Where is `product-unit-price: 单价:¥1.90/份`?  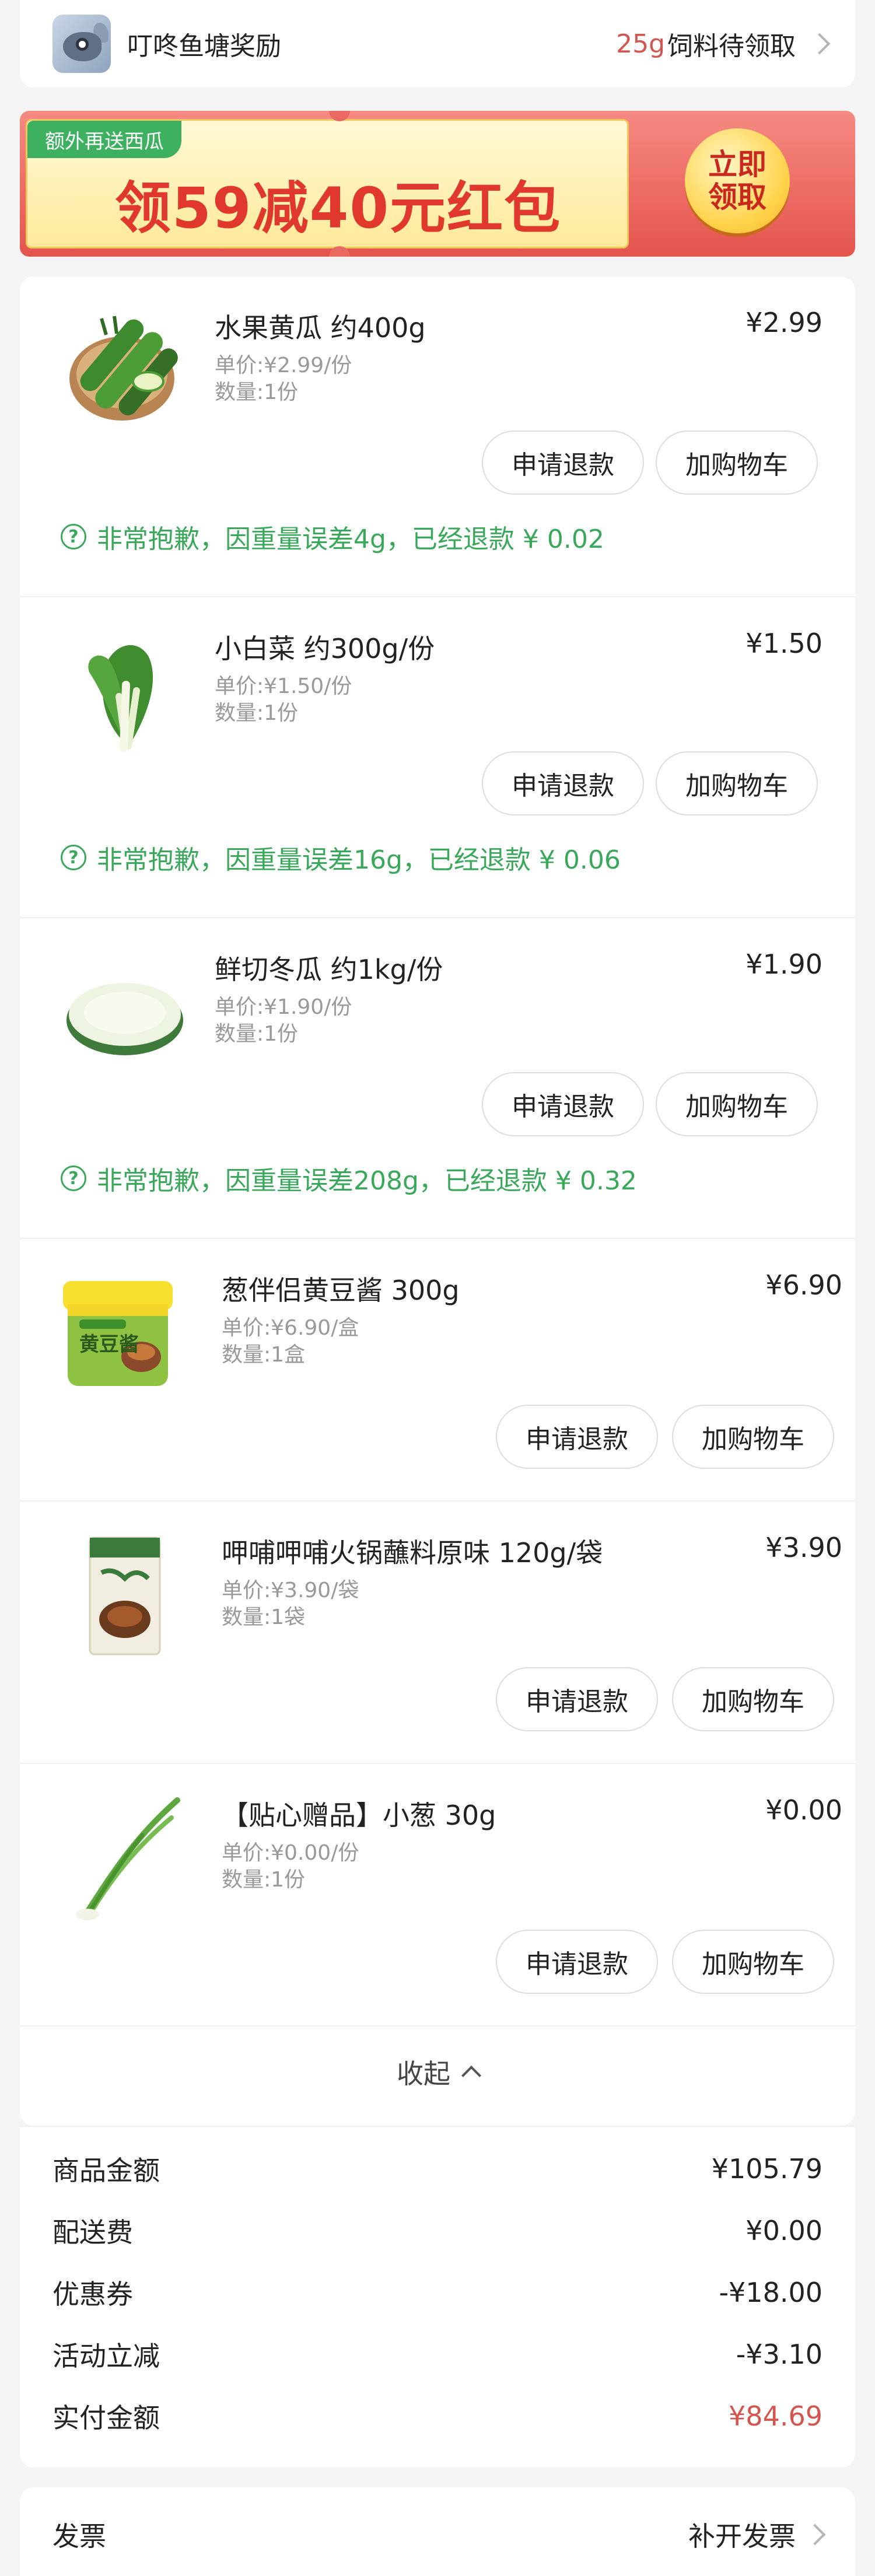 product-unit-price: 单价:¥1.90/份 is located at coordinates (283, 1007).